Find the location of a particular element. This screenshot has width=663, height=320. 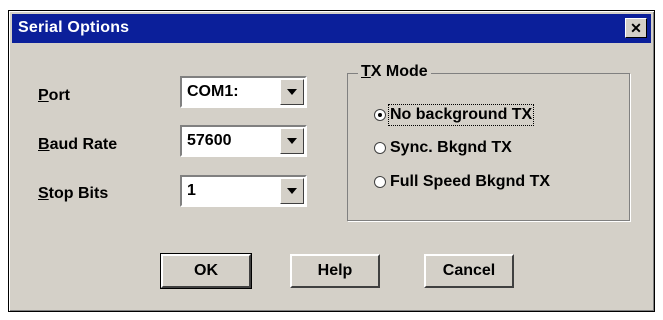

port-dropdown-button is located at coordinates (292, 92).